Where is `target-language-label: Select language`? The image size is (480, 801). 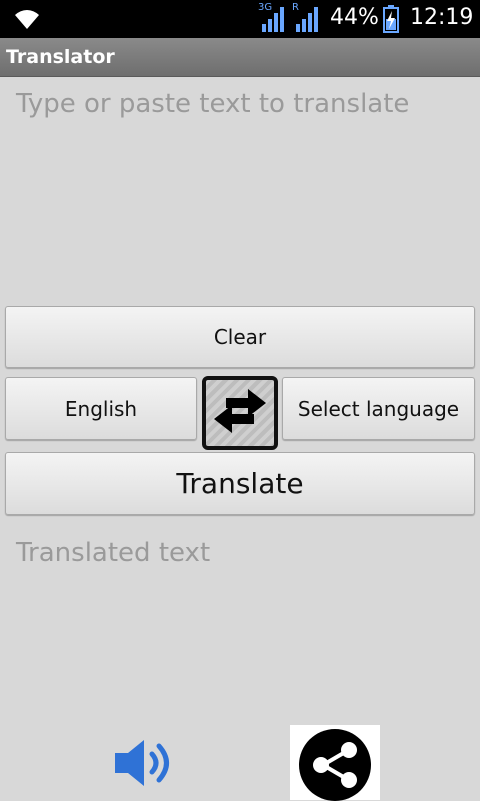 target-language-label: Select language is located at coordinates (378, 408).